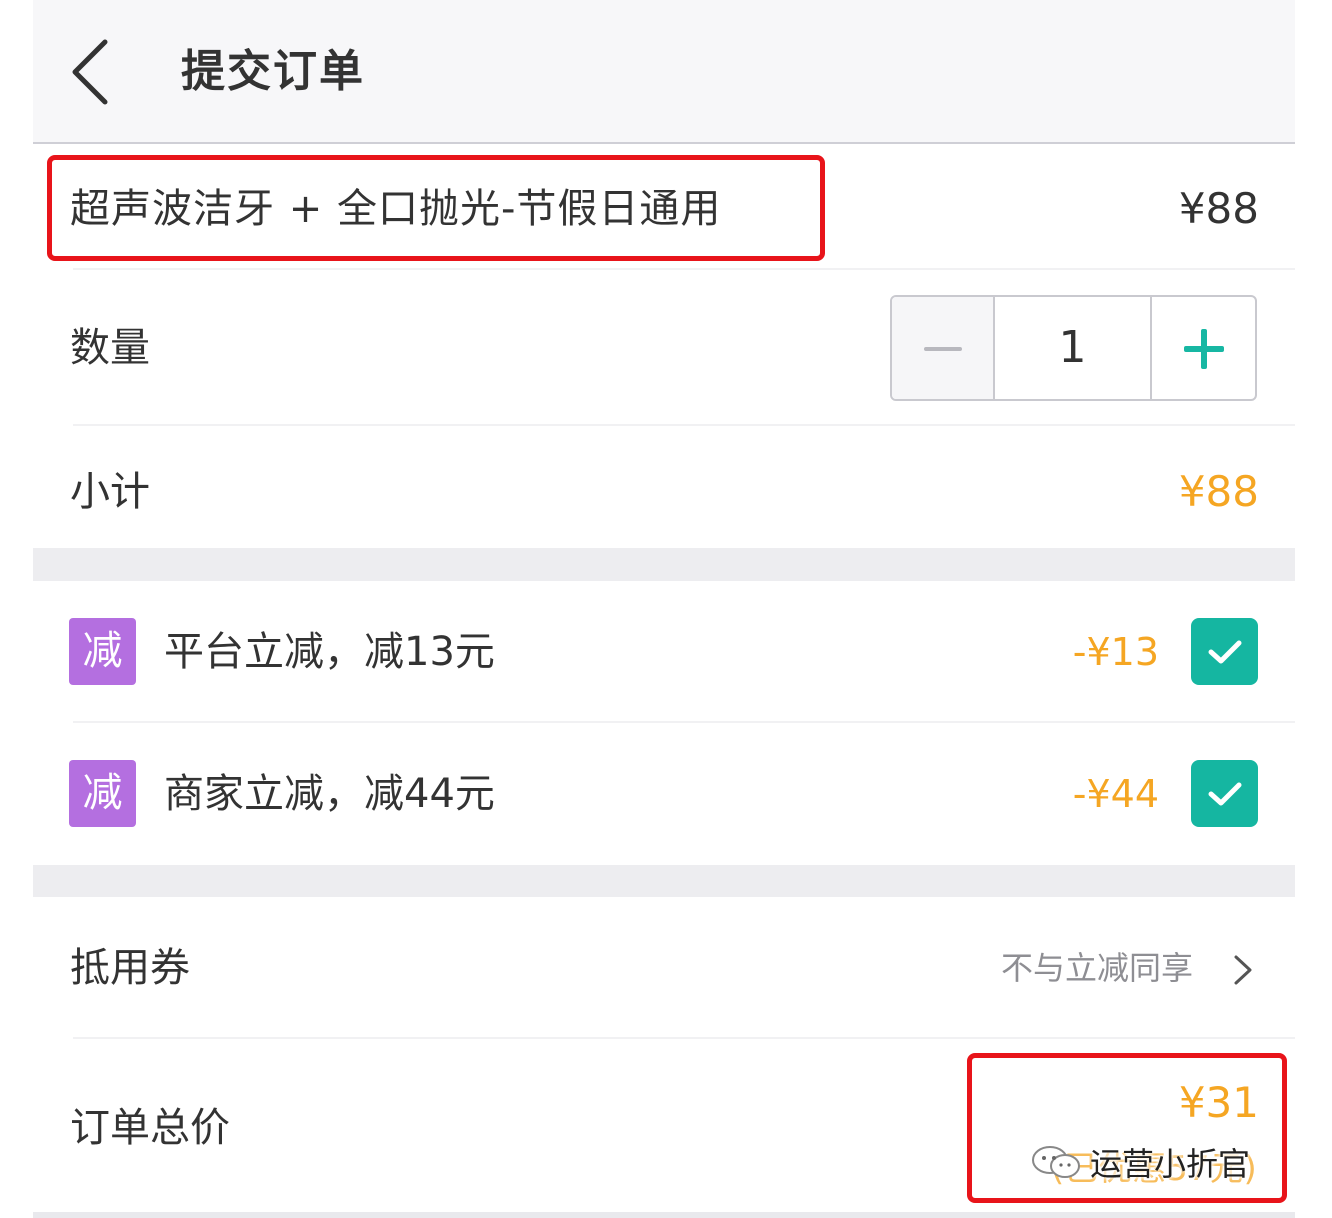  I want to click on nav-header: 提交订单, so click(664, 72).